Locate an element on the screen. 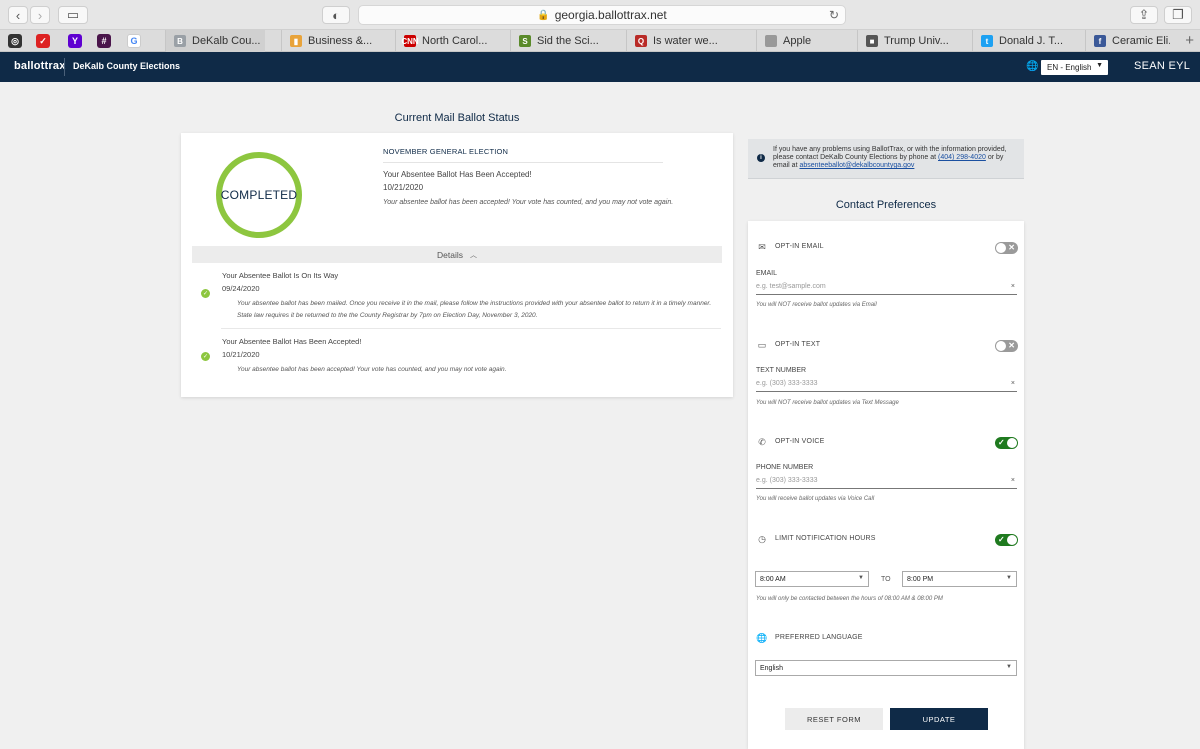 Image resolution: width=1200 pixels, height=749 pixels. share-icon: ⇪ is located at coordinates (1144, 14).